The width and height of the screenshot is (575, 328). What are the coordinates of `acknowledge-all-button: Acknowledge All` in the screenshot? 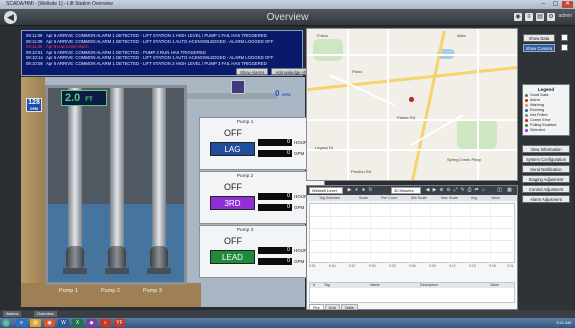 It's located at (290, 71).